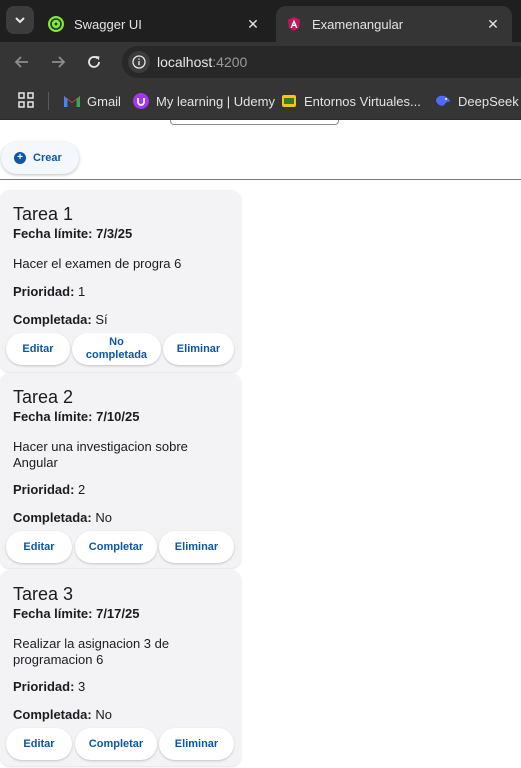 This screenshot has width=521, height=768. I want to click on apps-grid-icon, so click(26, 100).